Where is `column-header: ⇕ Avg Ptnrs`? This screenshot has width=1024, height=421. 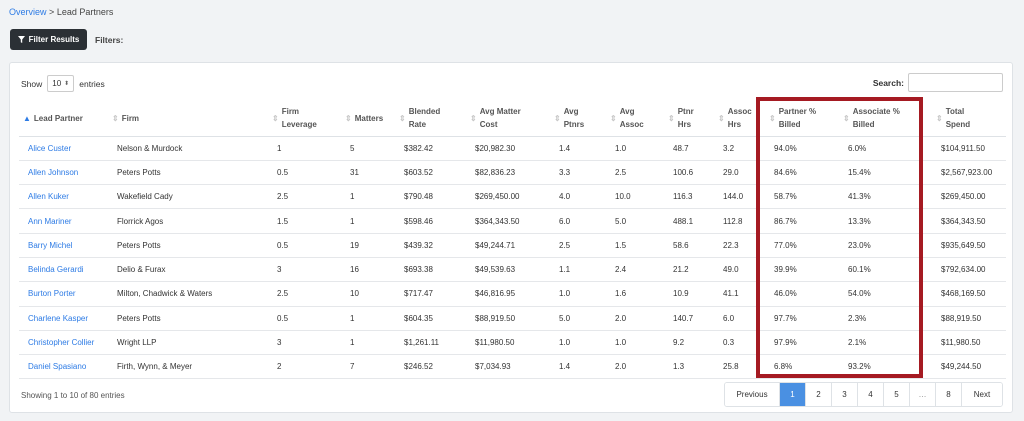 column-header: ⇕ Avg Ptnrs is located at coordinates (578, 119).